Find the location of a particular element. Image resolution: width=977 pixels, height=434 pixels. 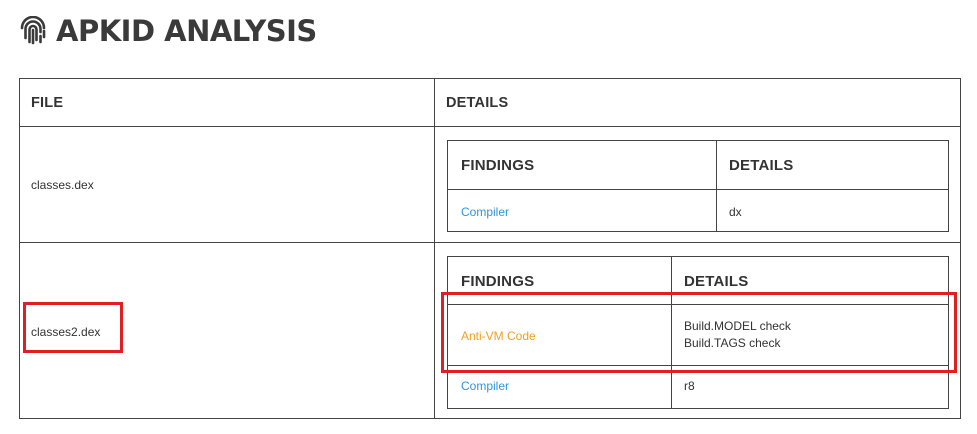

inner-column-divider is located at coordinates (716, 186).